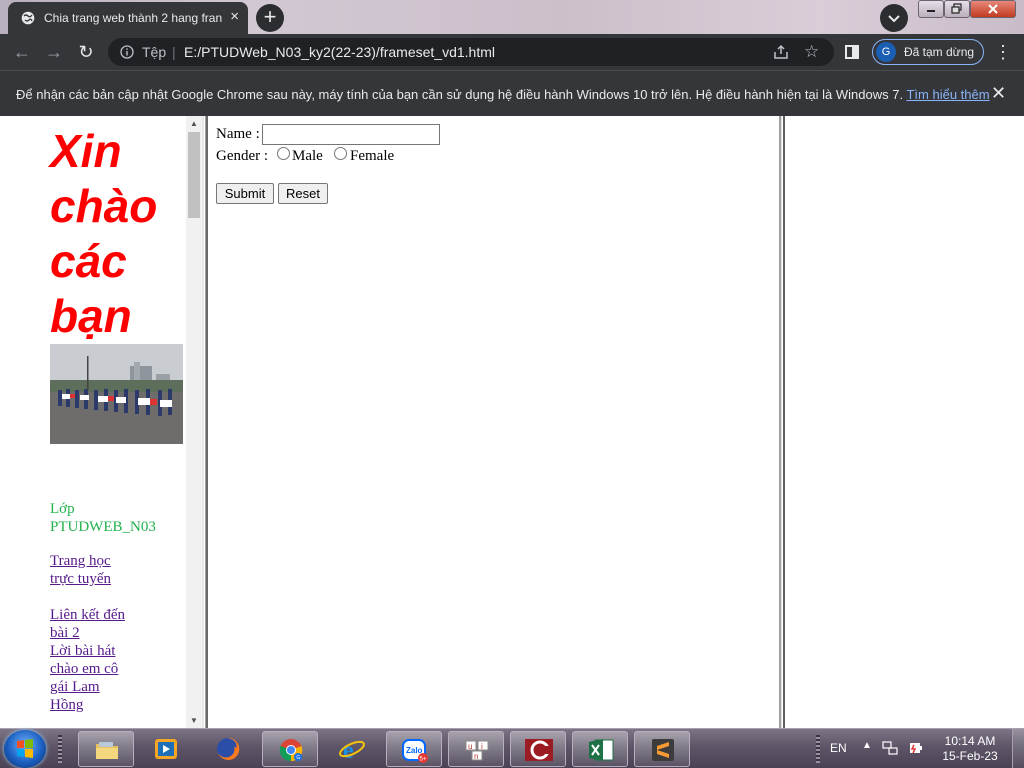 This screenshot has height=768, width=1024. What do you see at coordinates (194, 123) in the screenshot?
I see `scroll-up-icon: ▲` at bounding box center [194, 123].